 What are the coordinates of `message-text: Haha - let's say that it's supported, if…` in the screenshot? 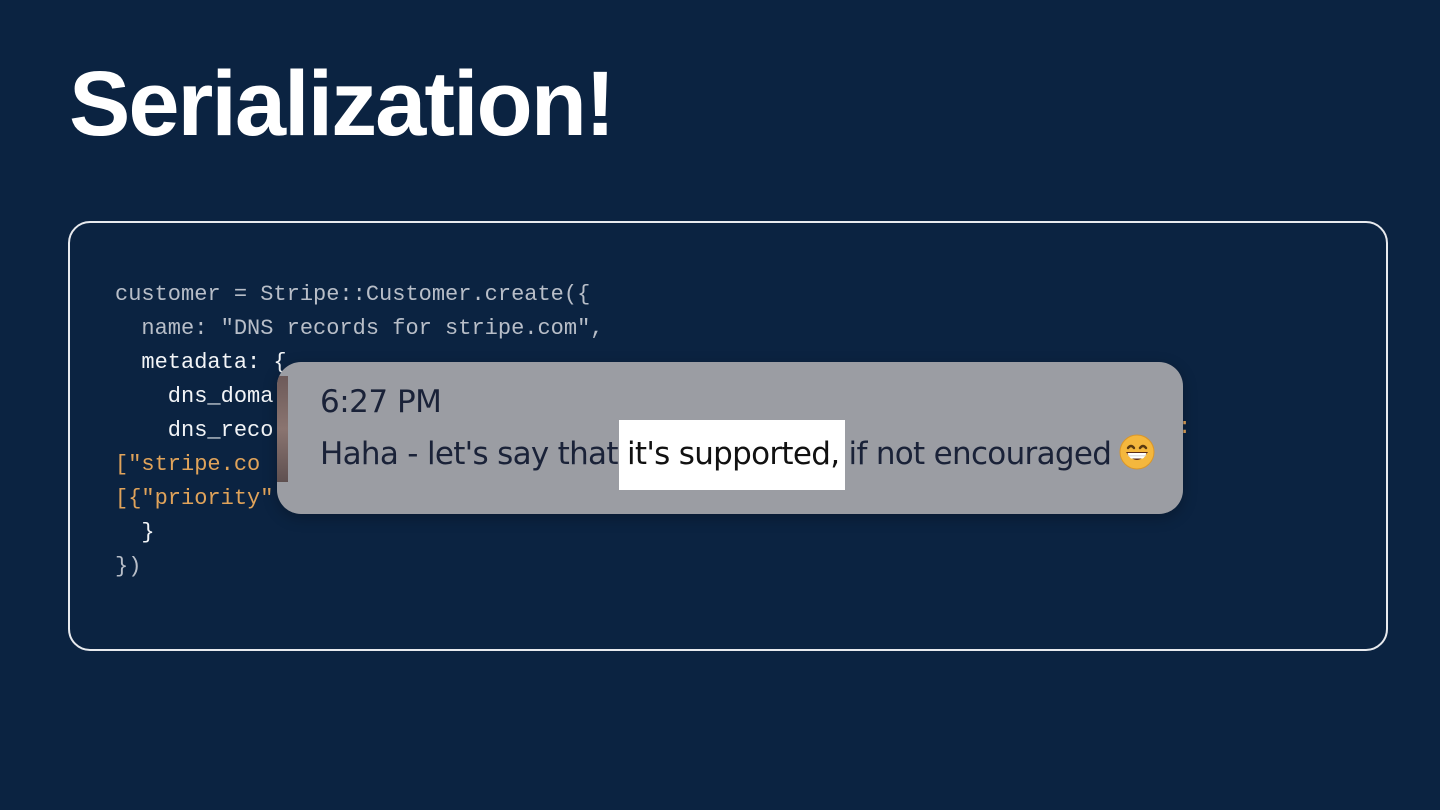 It's located at (737, 455).